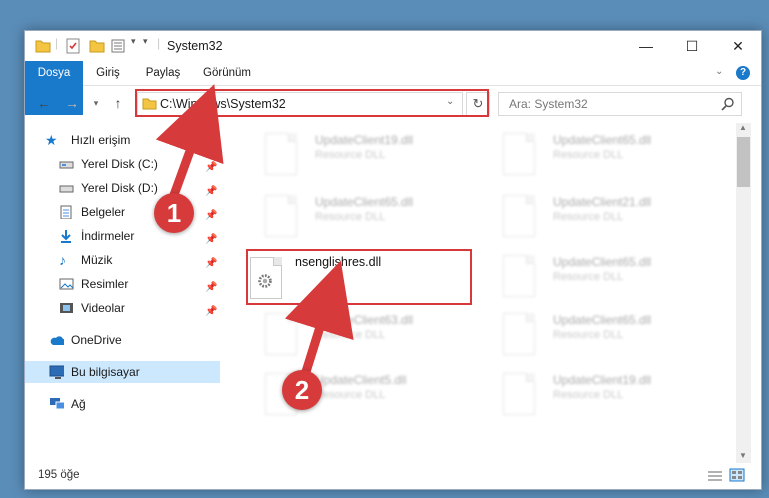  I want to click on callout-1: 1, so click(174, 213).